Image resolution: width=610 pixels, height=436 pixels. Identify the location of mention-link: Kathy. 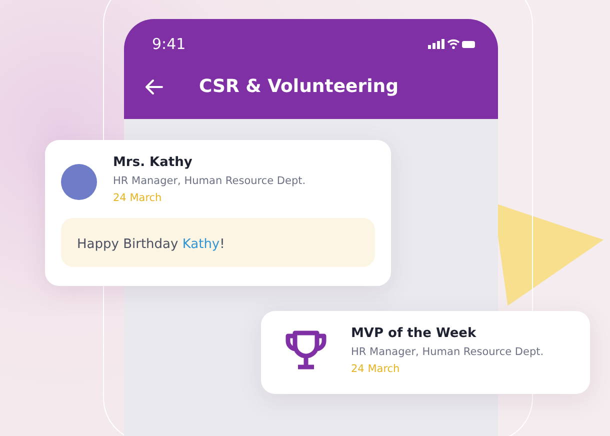
(201, 244).